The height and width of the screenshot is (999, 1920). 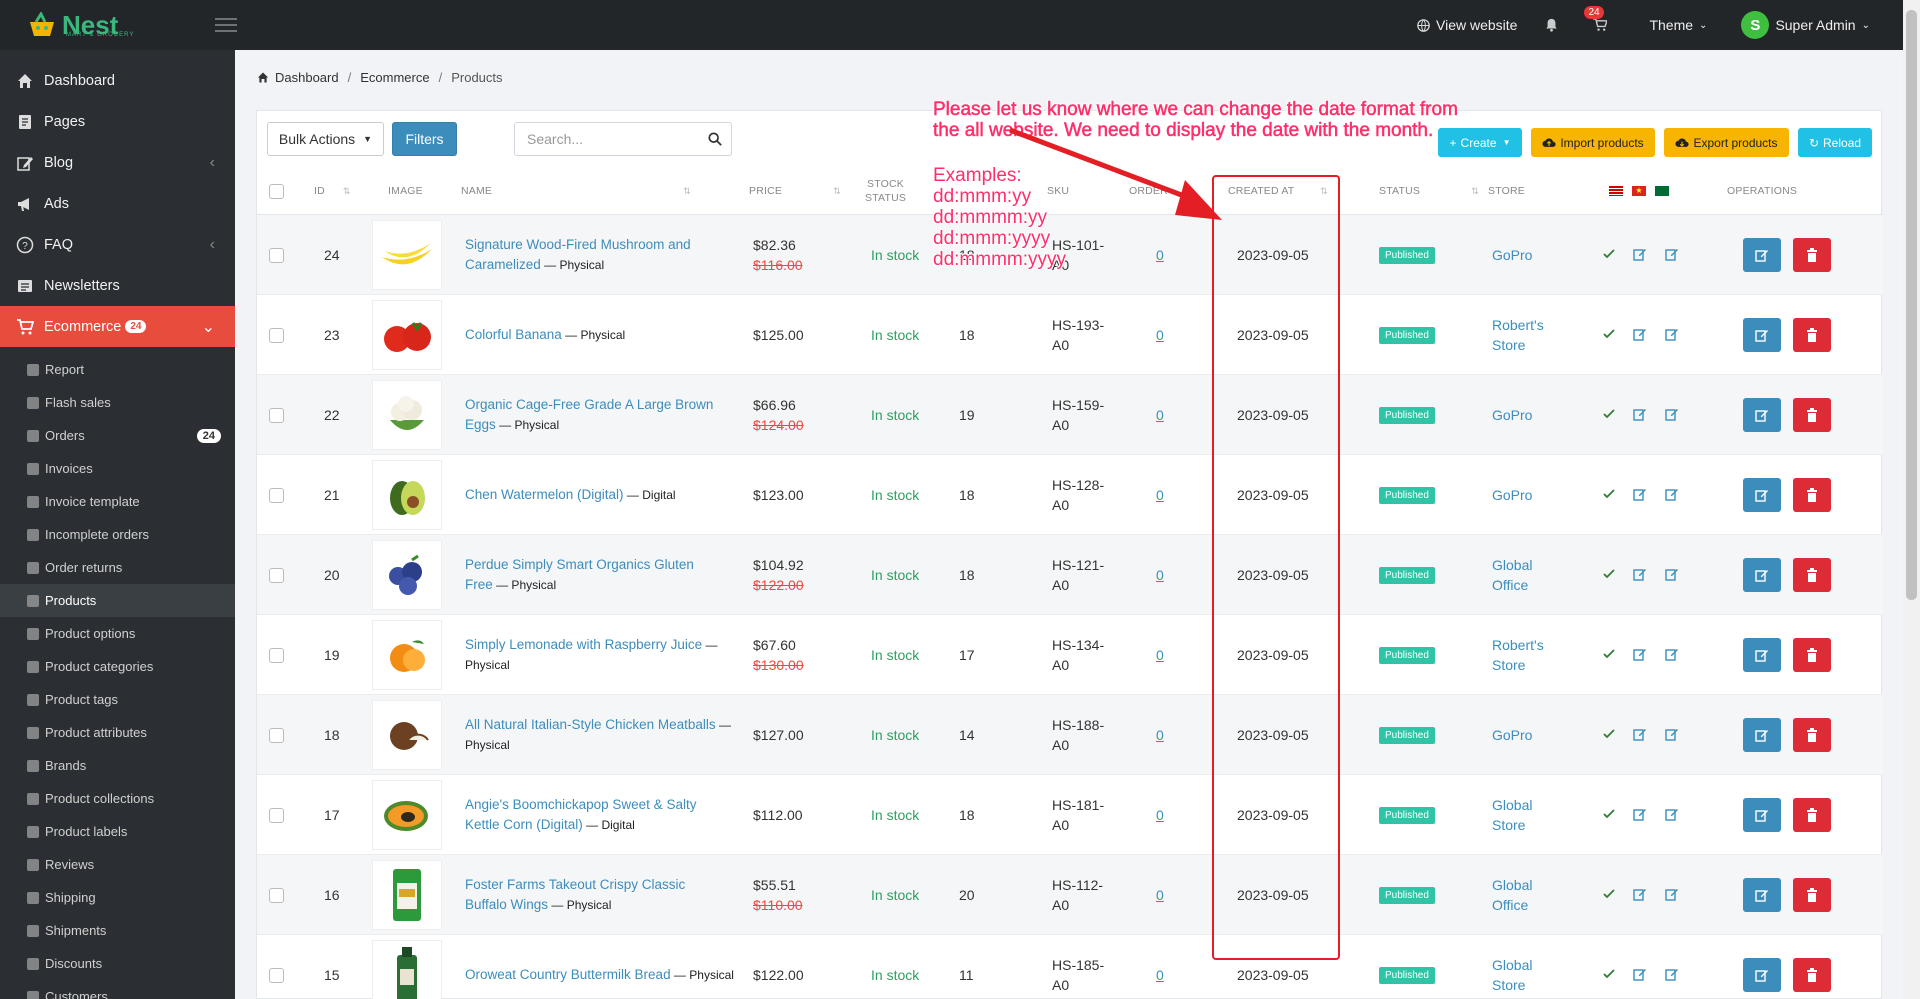 What do you see at coordinates (117, 501) in the screenshot?
I see `sidebar-item-invoice-template: Invoice template` at bounding box center [117, 501].